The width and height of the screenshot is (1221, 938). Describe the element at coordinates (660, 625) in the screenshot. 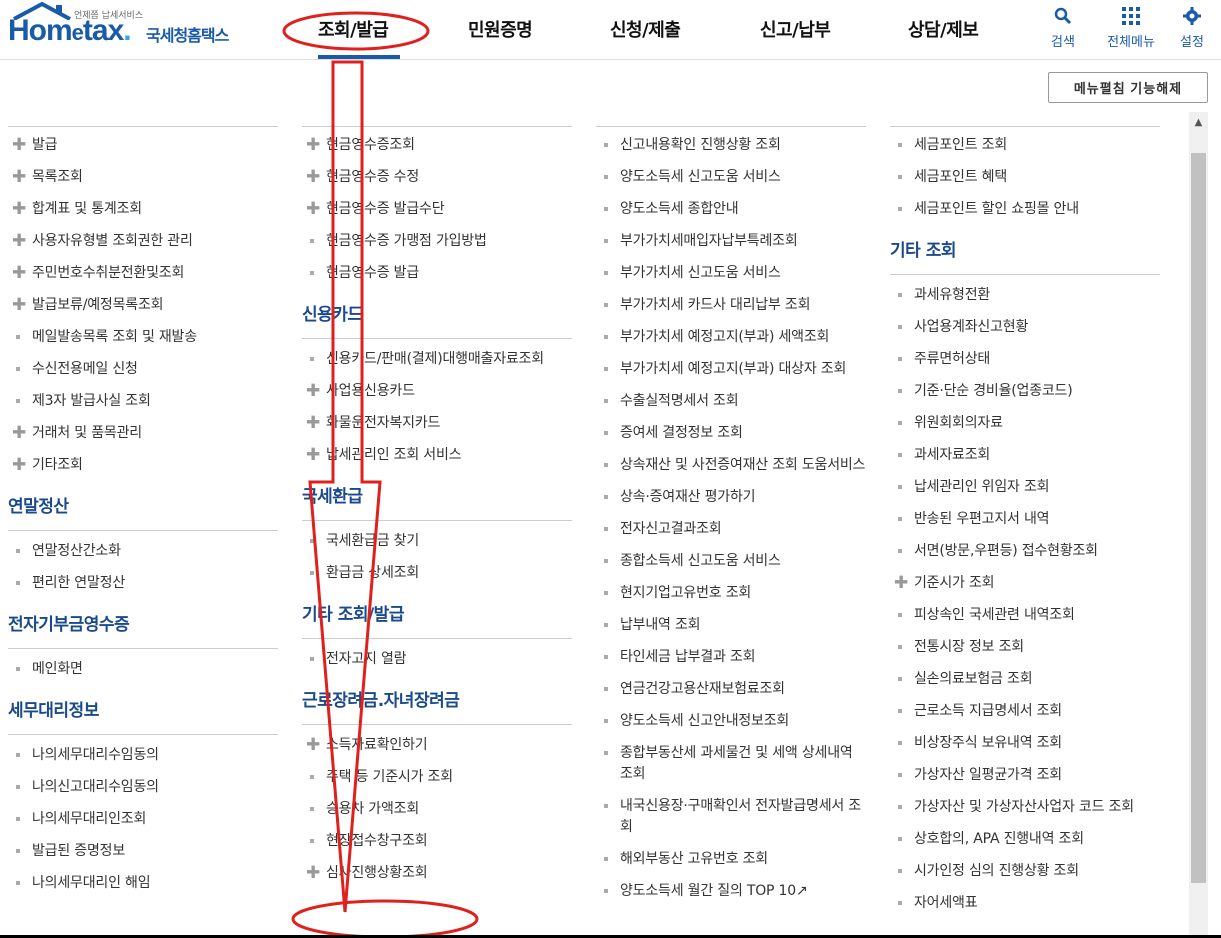

I see `menu-item-label: 납부내역 조회` at that location.